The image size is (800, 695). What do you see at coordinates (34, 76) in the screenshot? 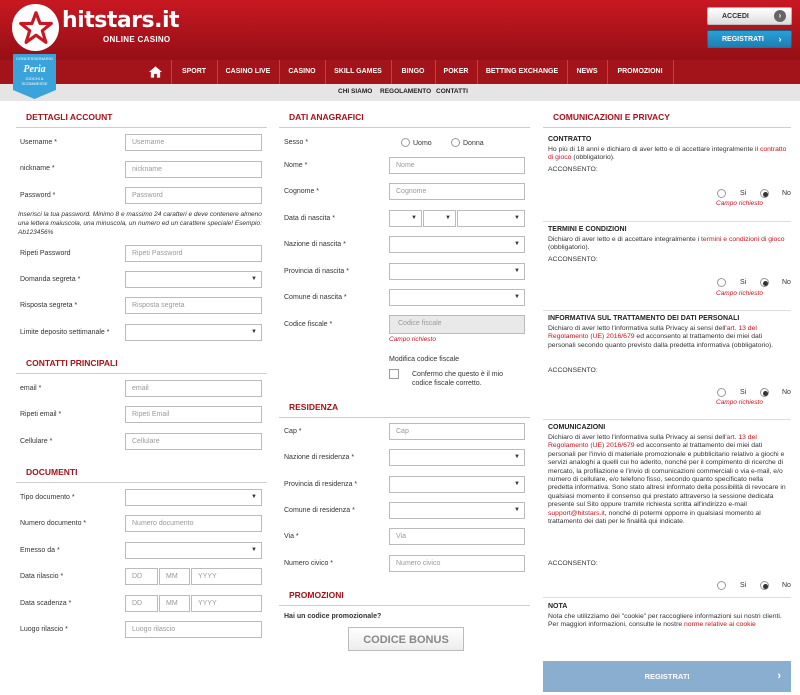
I see `concession-badge: CONCESSIONARIO Peria GIOCHI & SCOMMESSE` at bounding box center [34, 76].